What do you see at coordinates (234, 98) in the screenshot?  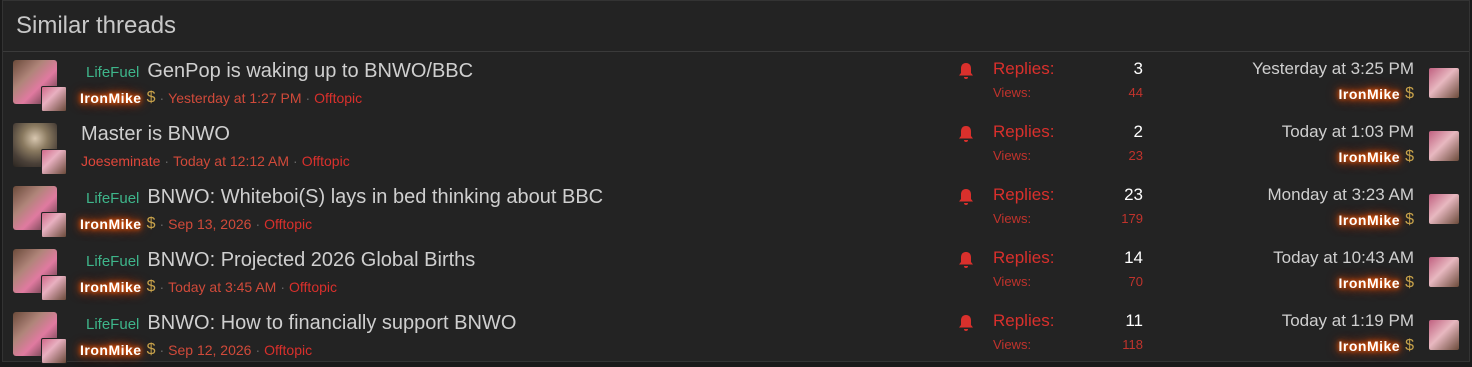 I see `start-date-link: Yesterday at 1:27 PM` at bounding box center [234, 98].